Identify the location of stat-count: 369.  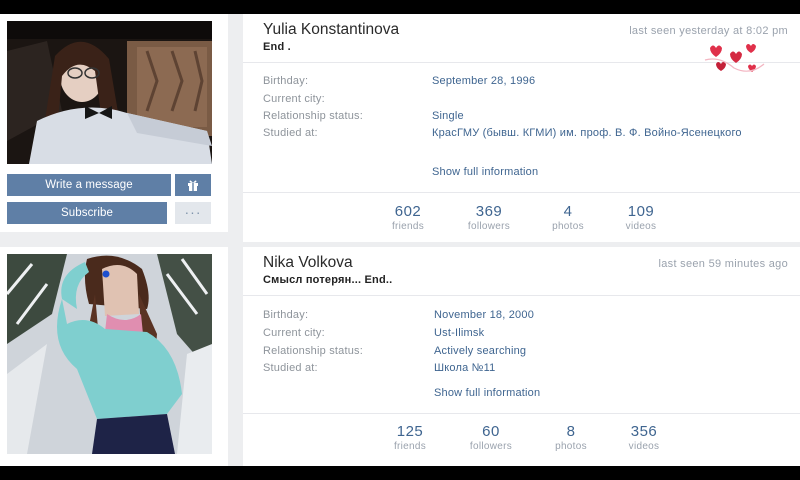
(489, 211).